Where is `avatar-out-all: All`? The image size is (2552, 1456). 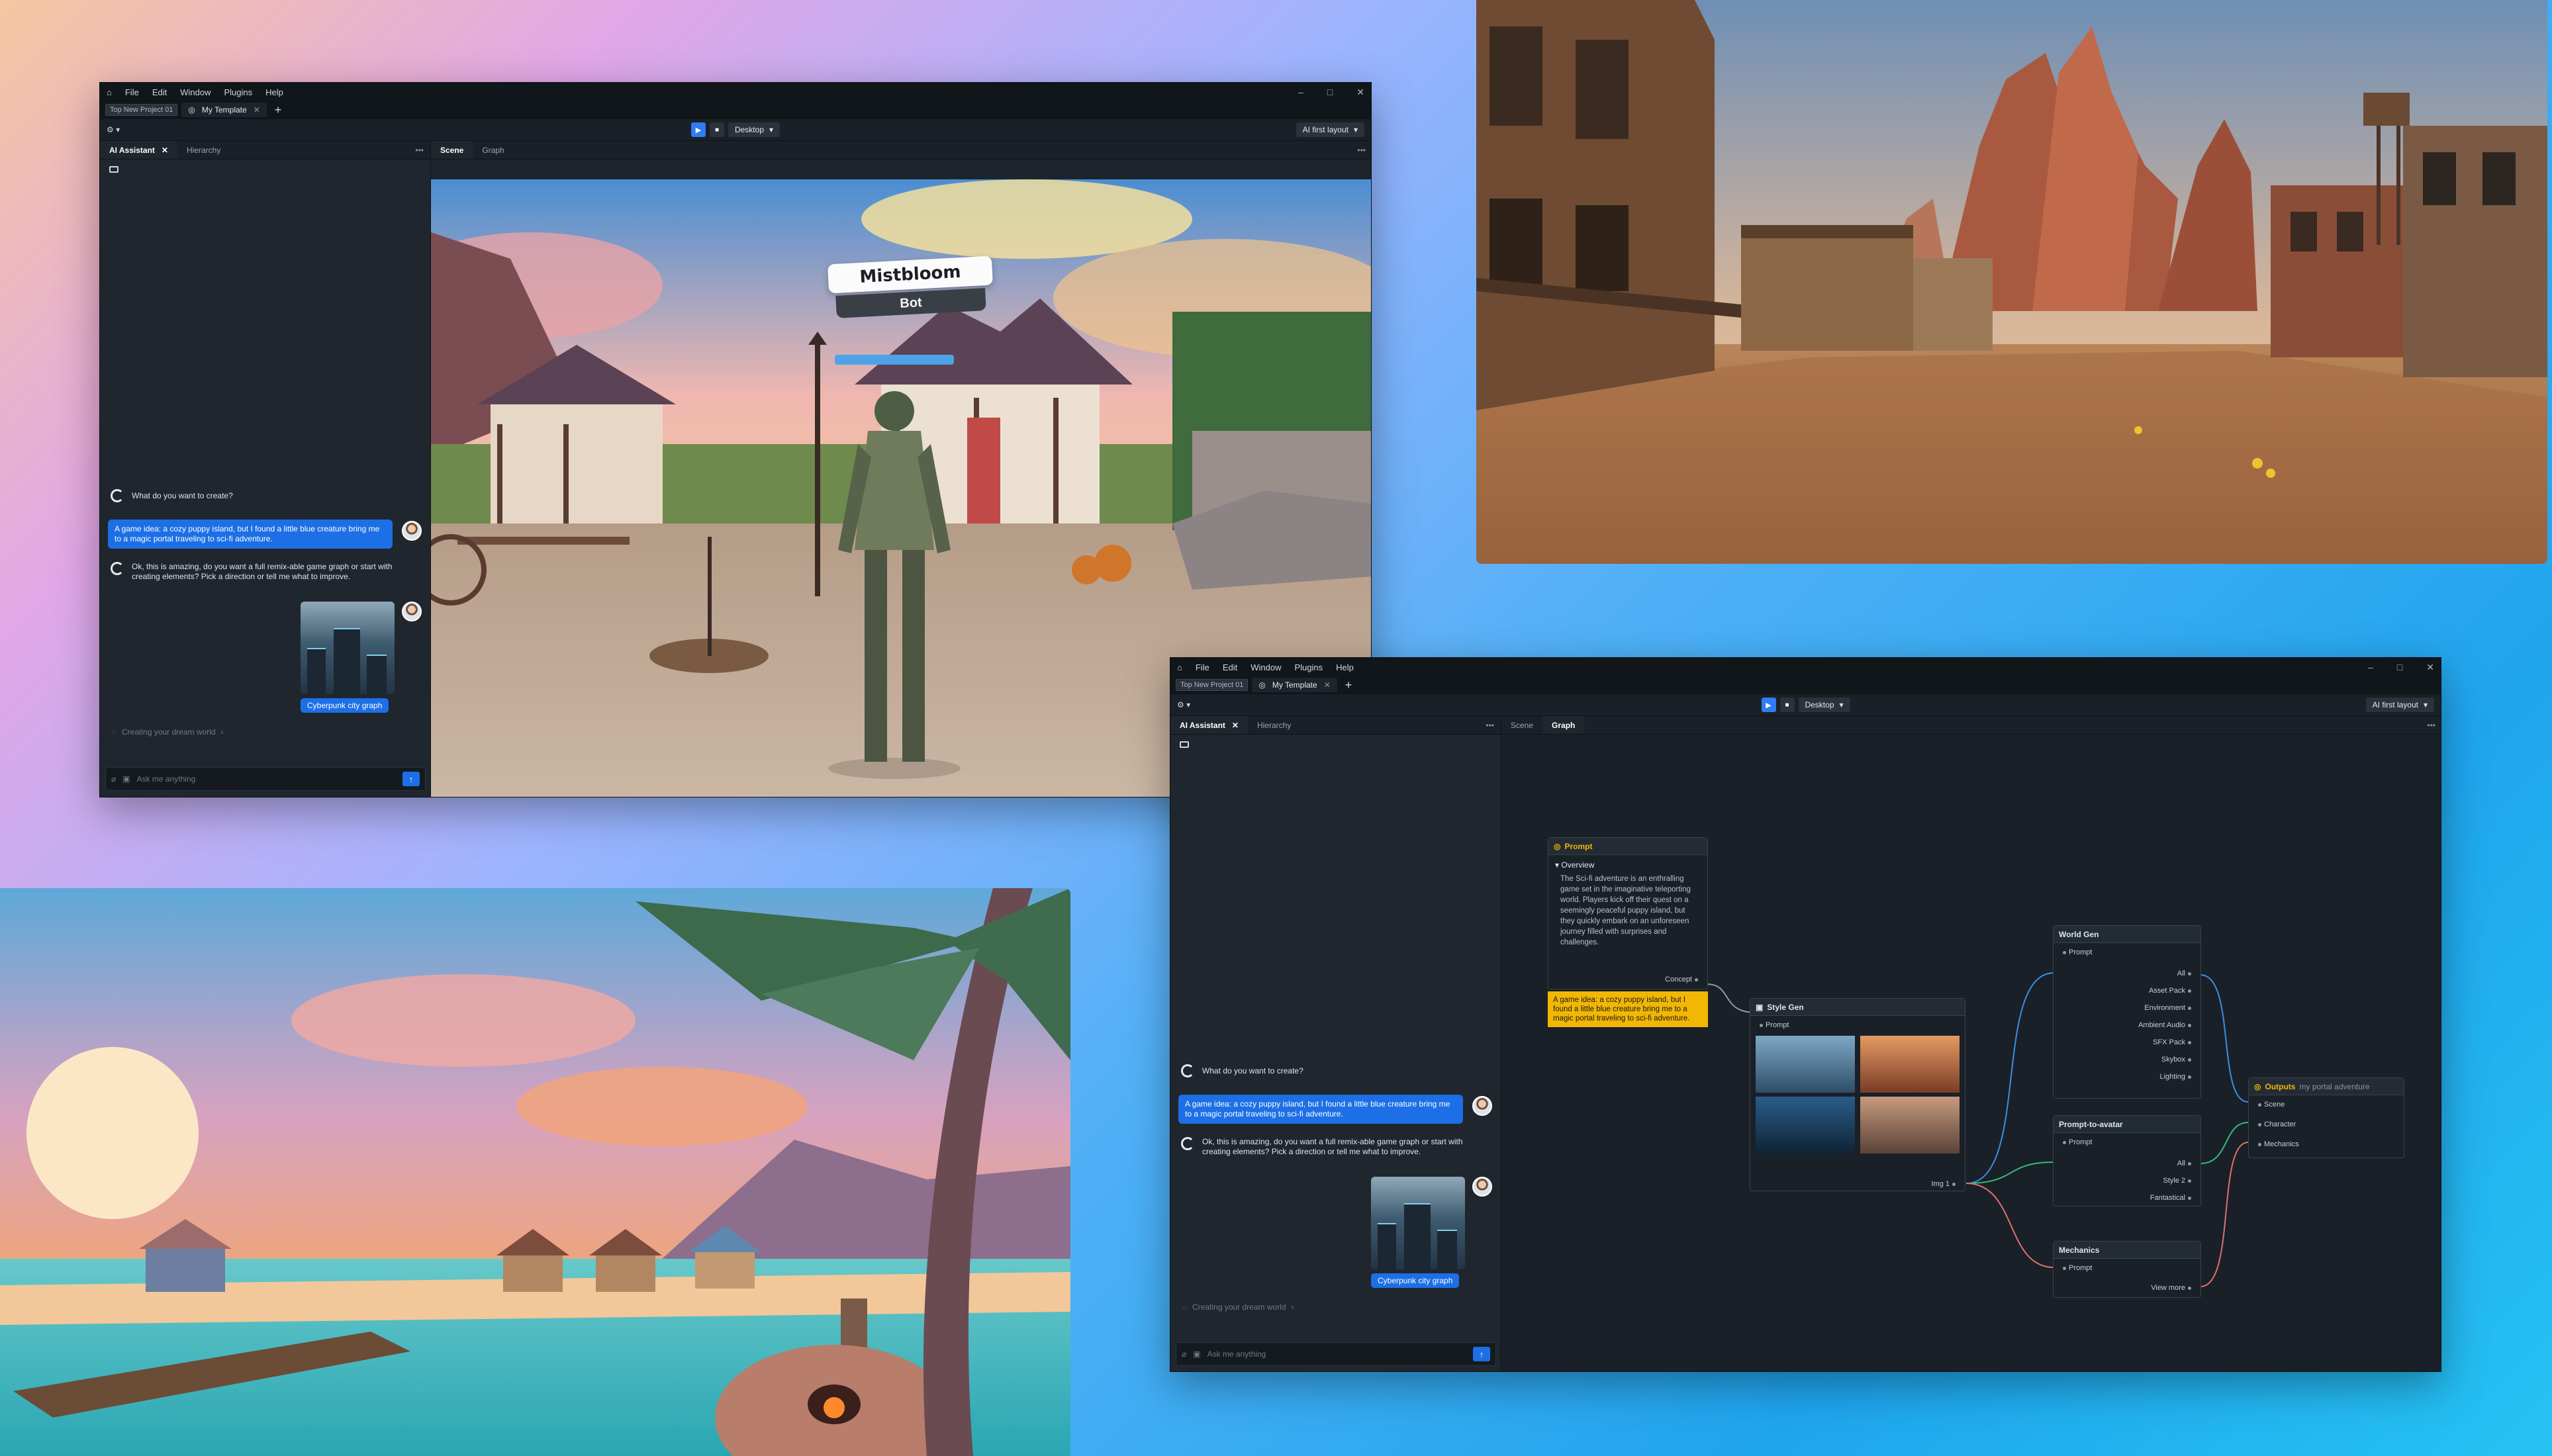
avatar-out-all: All is located at coordinates (2185, 1163).